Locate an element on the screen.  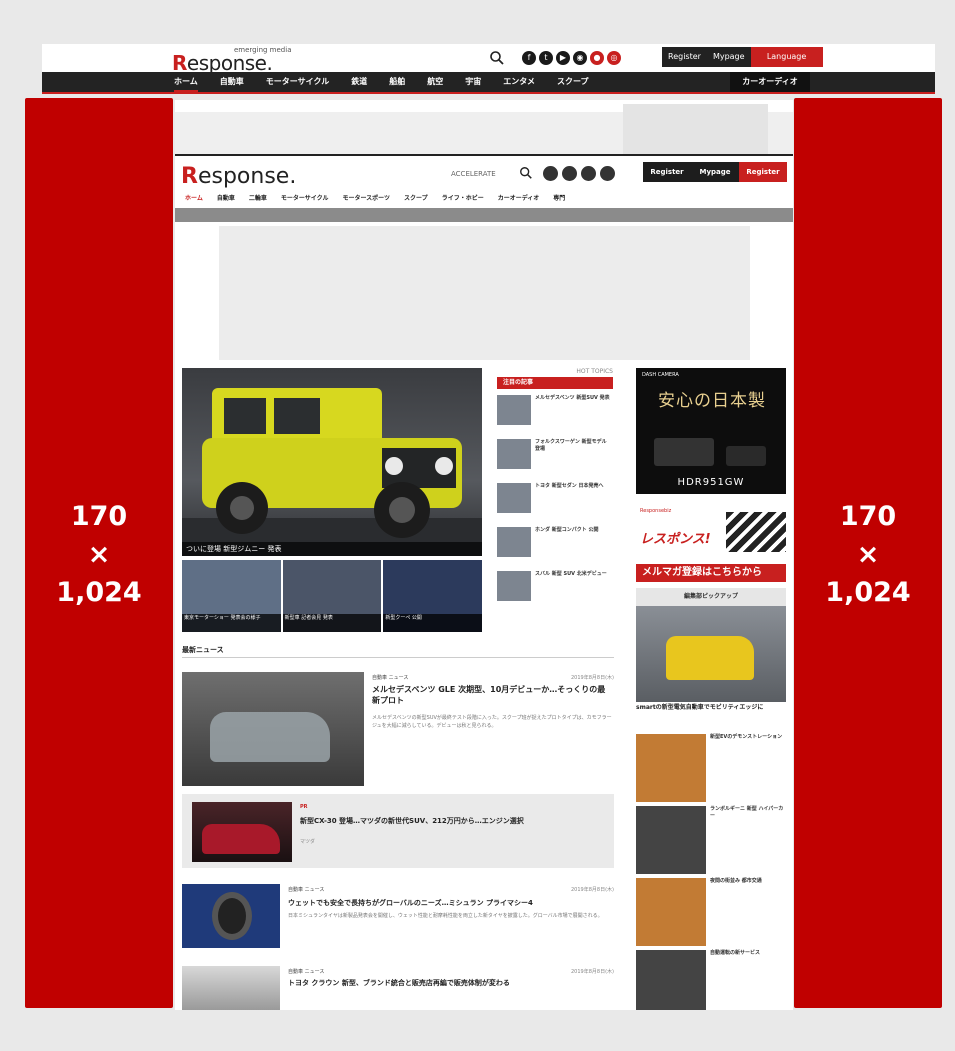
inner-subnav-bar is located at coordinates (484, 215).